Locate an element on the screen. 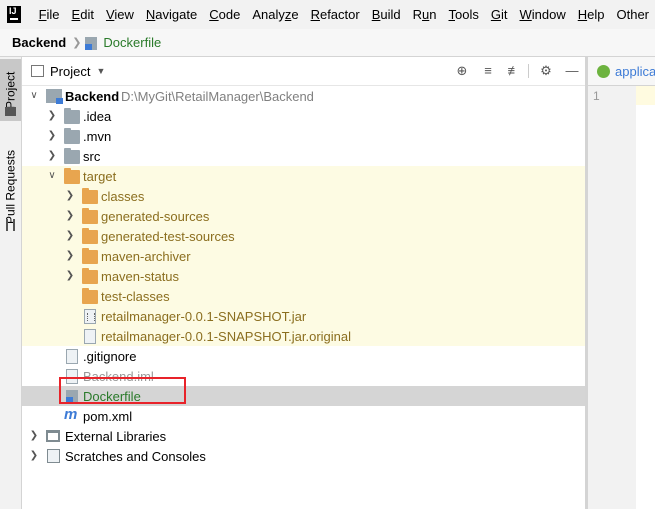 The width and height of the screenshot is (655, 509). menu-window: Window is located at coordinates (542, 14).